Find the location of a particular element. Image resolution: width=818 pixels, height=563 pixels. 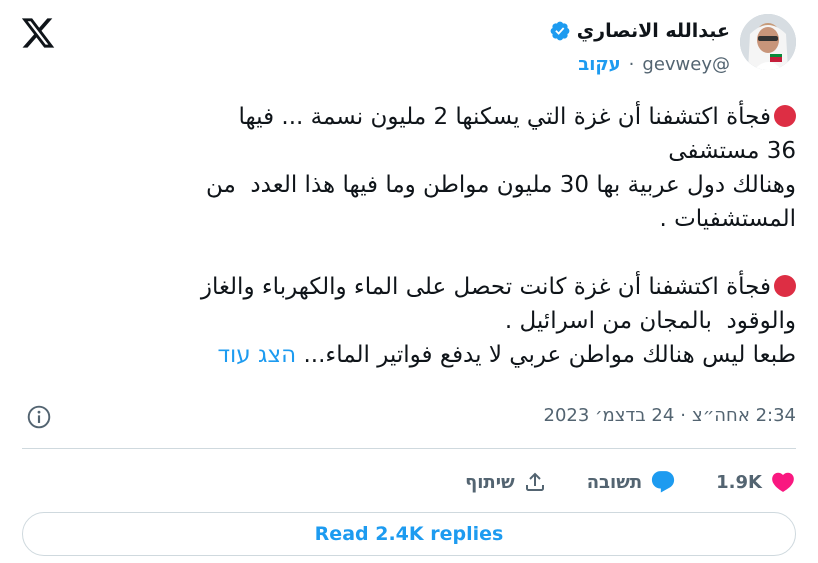

share-icon is located at coordinates (534, 481).